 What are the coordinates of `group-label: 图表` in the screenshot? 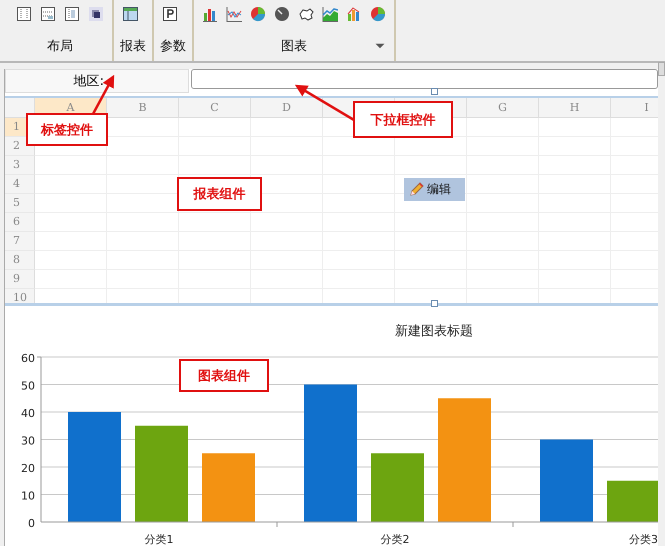 It's located at (294, 46).